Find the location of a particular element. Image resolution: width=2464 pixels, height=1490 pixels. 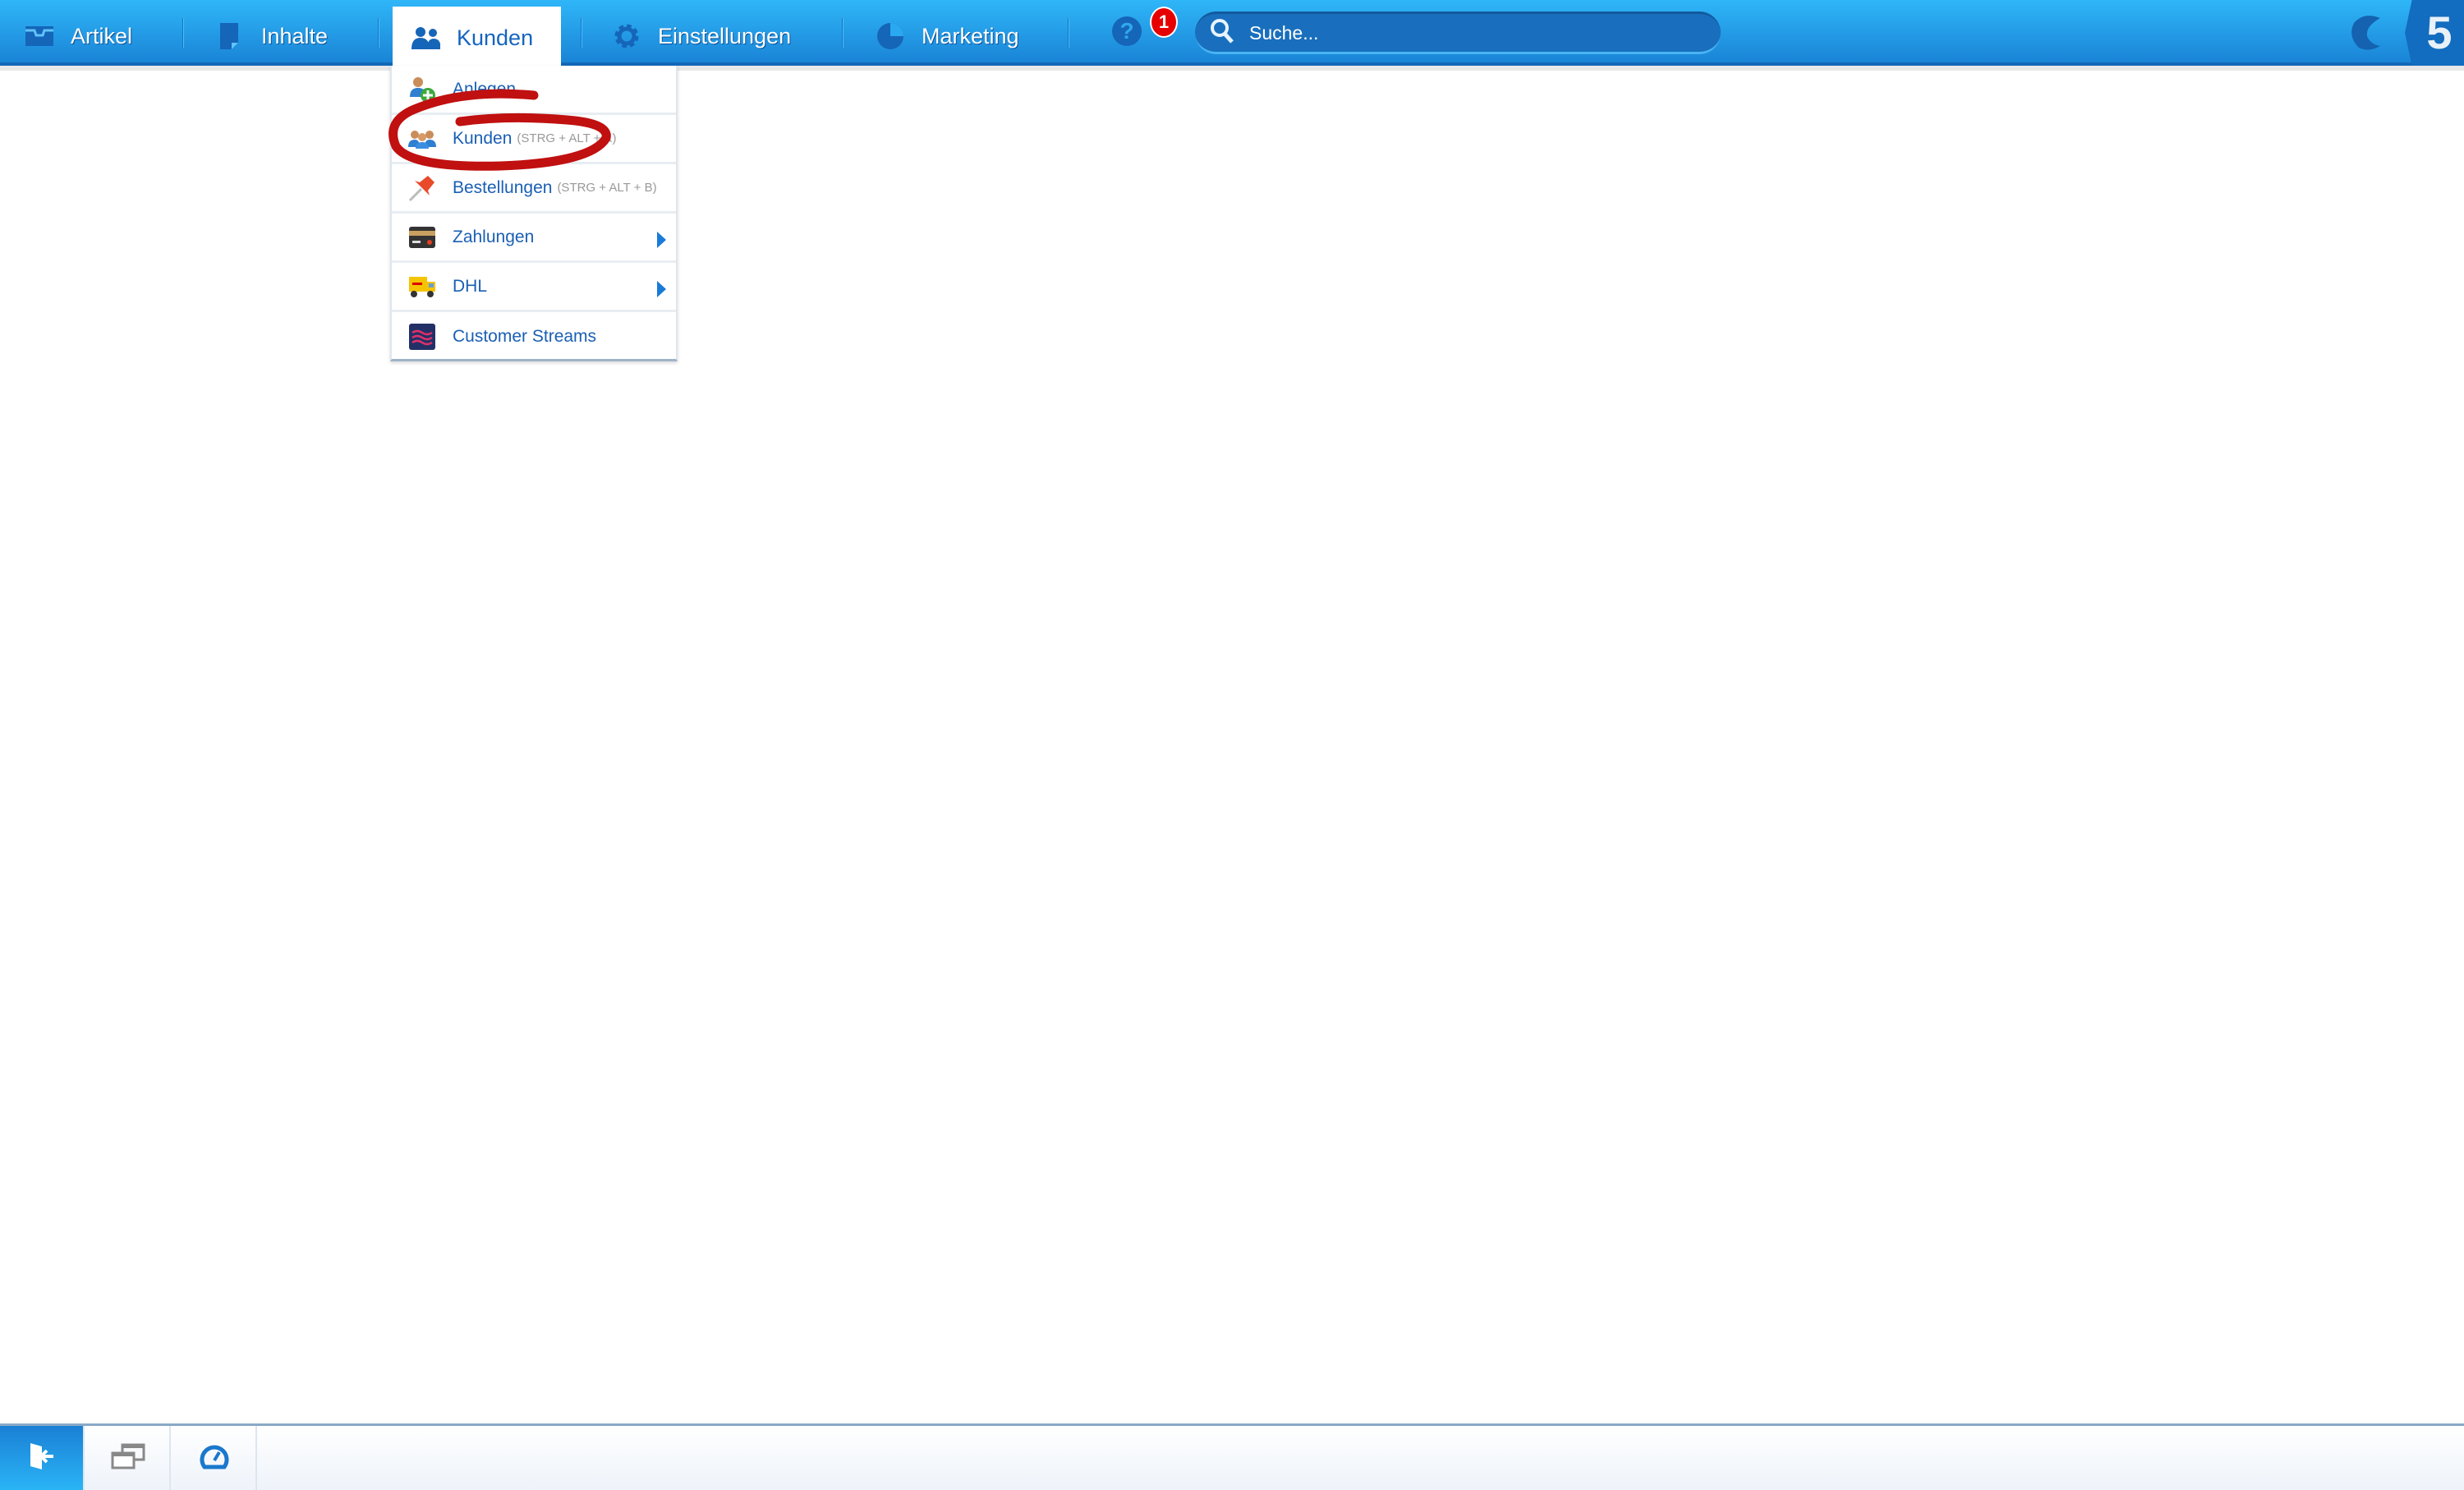

menu-item-kunden: Kunden (STRG + ALT + K) is located at coordinates (534, 139).